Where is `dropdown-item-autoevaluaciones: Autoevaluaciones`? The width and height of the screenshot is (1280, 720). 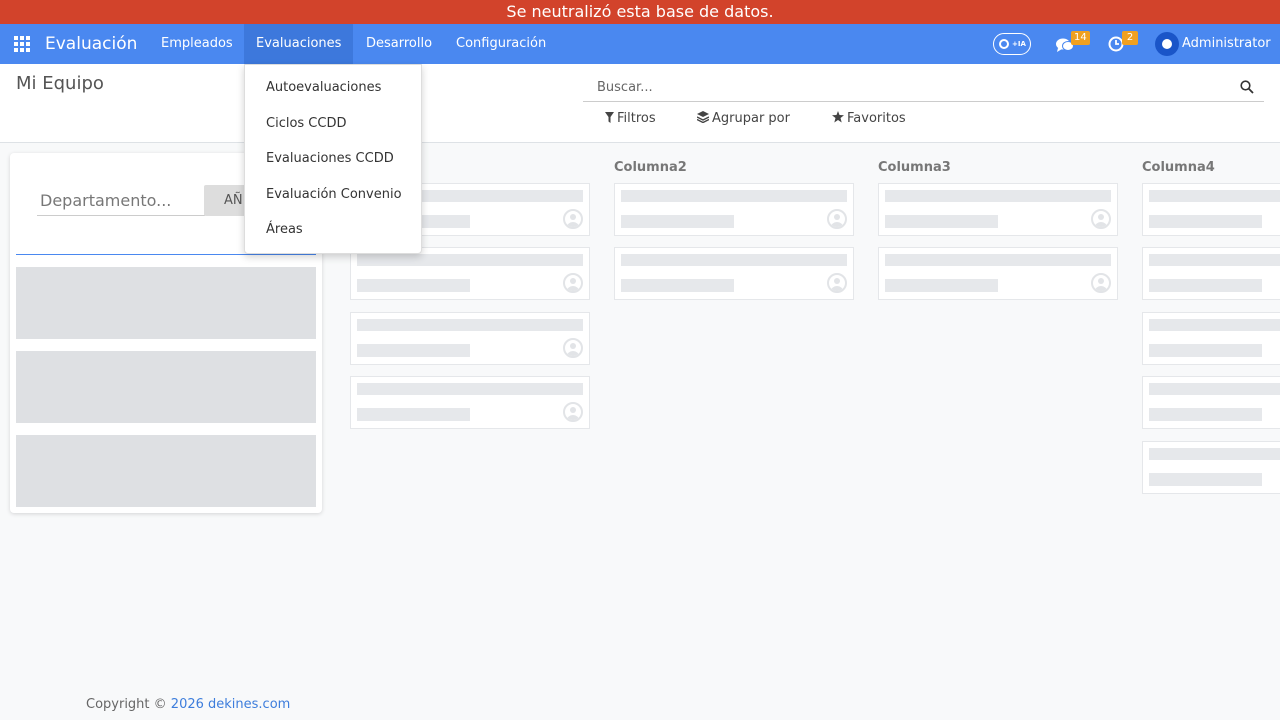 dropdown-item-autoevaluaciones: Autoevaluaciones is located at coordinates (323, 88).